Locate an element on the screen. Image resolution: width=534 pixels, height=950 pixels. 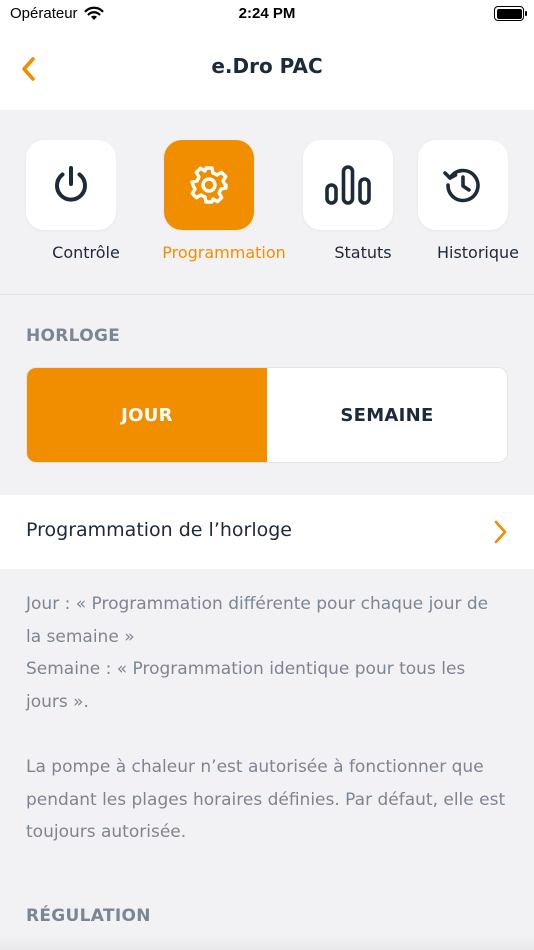
section-label-horloge: HORLOGE is located at coordinates (73, 336).